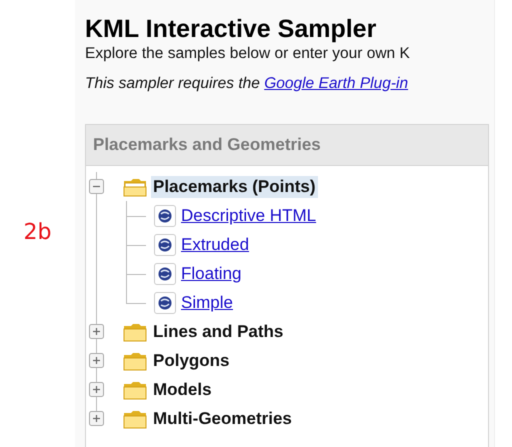 Image resolution: width=512 pixels, height=447 pixels. Describe the element at coordinates (211, 274) in the screenshot. I see `sample-link: Floating` at that location.